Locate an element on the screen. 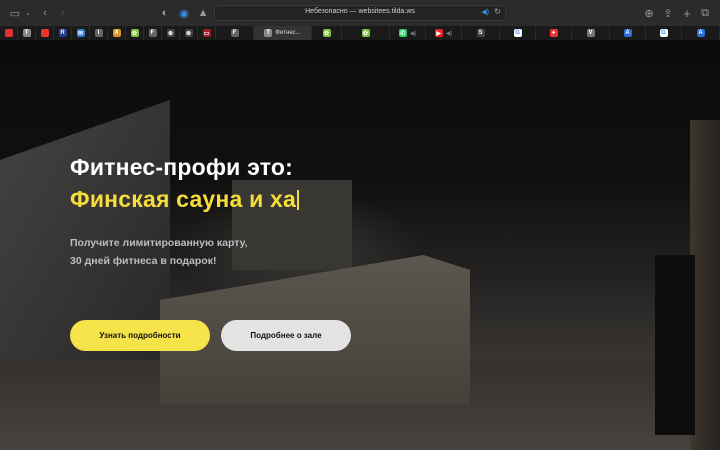  browser-tab: X is located at coordinates (117, 33).